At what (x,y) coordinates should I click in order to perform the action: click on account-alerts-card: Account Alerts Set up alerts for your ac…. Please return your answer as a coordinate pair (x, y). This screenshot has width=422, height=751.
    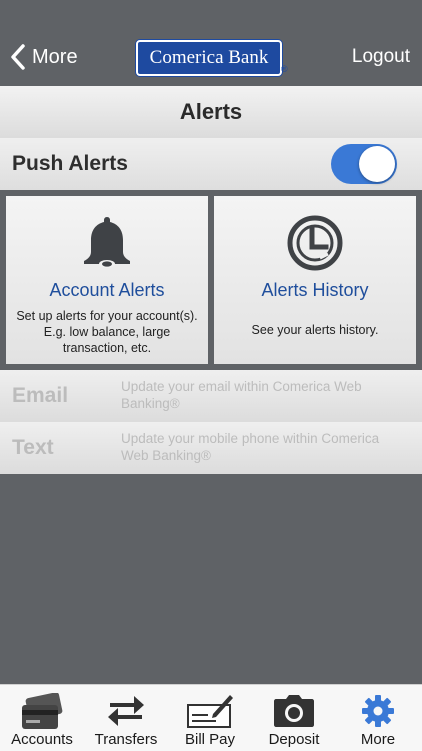
    Looking at the image, I should click on (107, 280).